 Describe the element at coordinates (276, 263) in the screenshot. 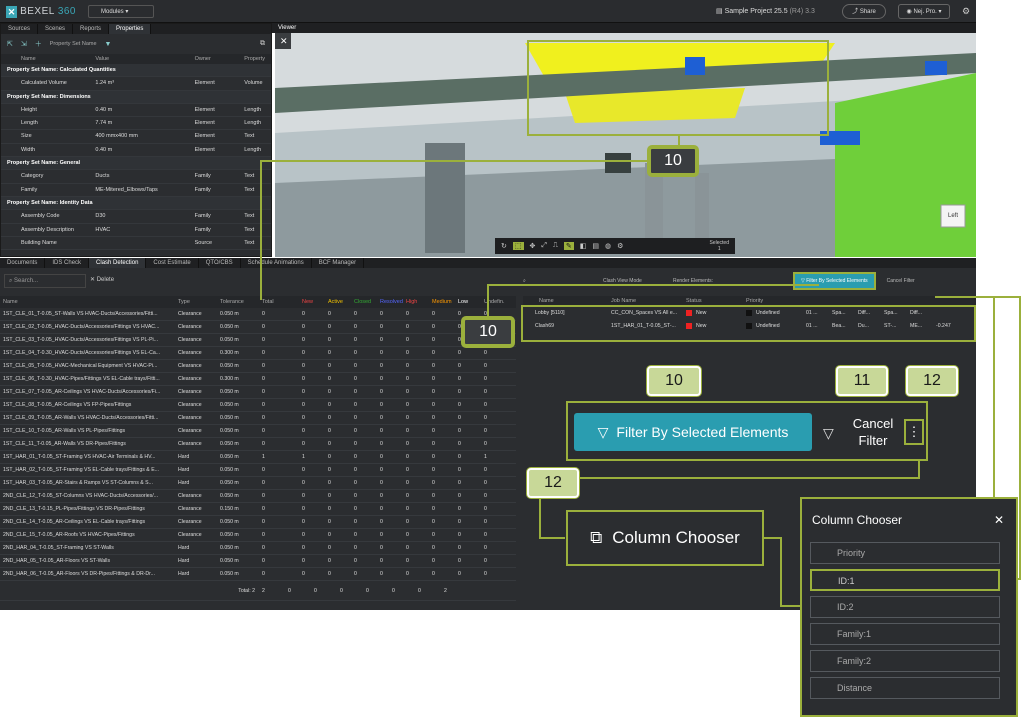

I see `tab-schedule-animations: Schedule Animations` at that location.